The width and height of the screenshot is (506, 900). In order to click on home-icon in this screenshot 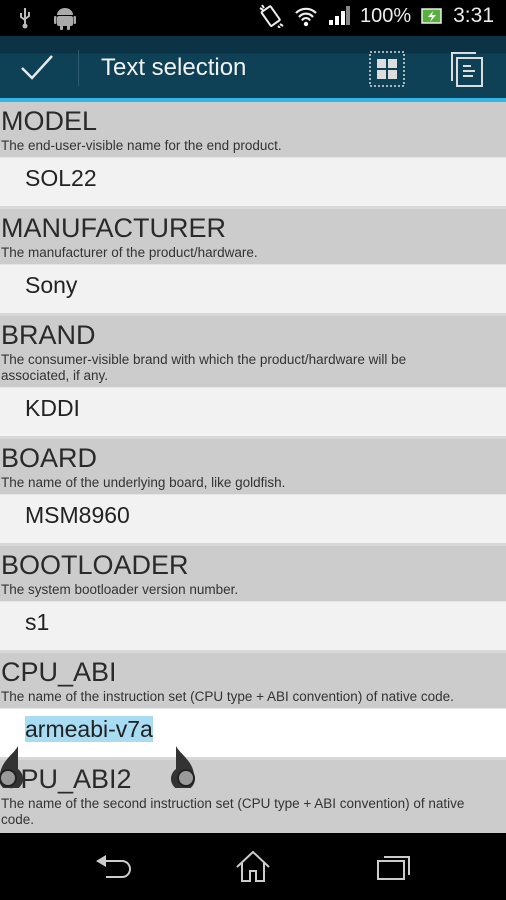, I will do `click(253, 867)`.